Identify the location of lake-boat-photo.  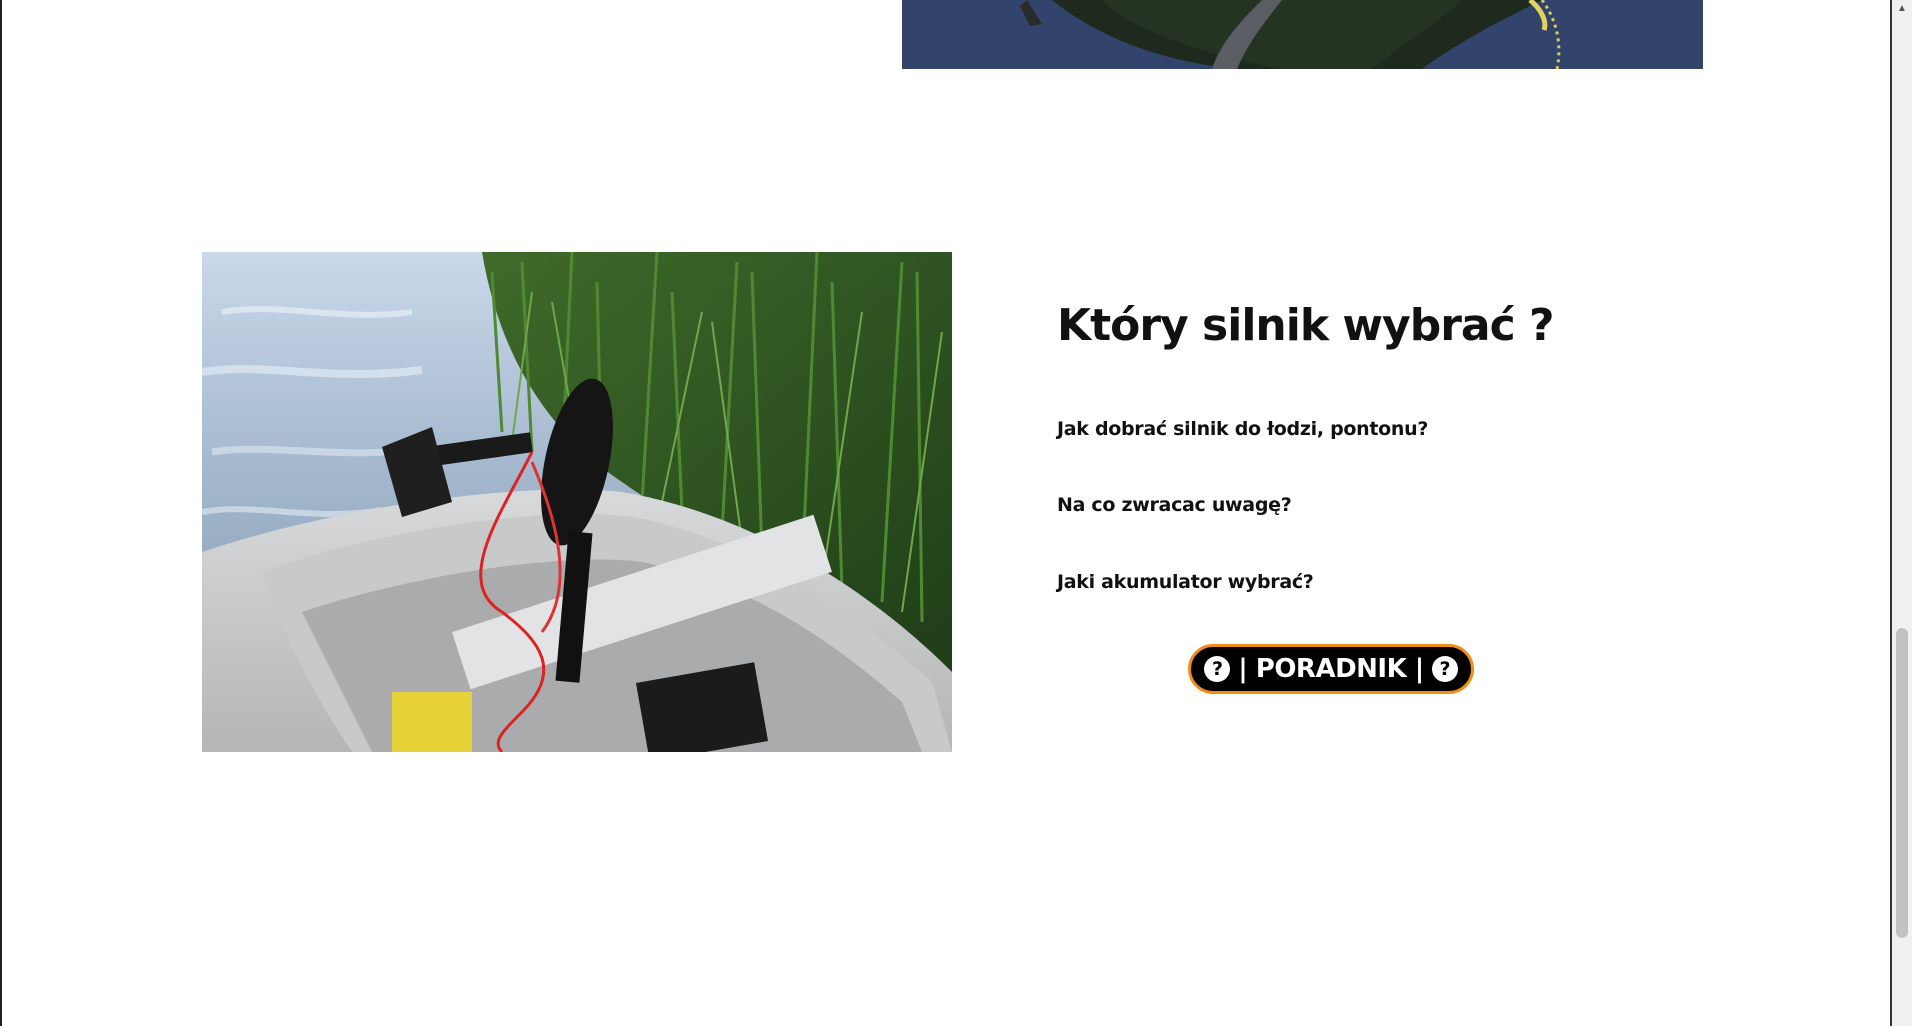
(1302, 34).